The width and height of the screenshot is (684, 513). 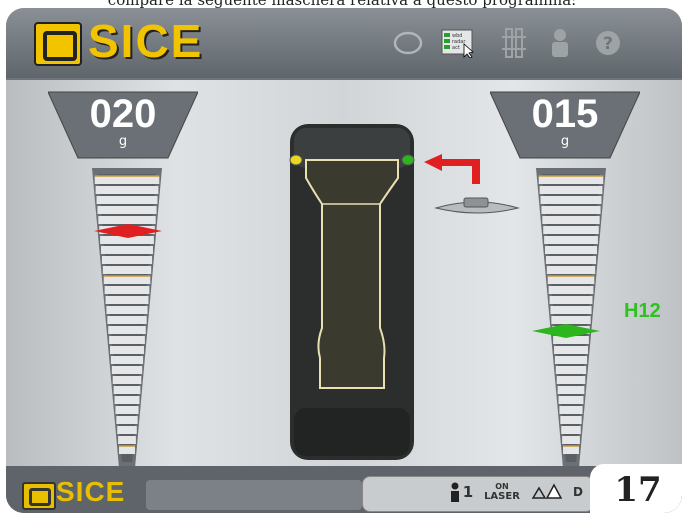 I want to click on laser-status-bottom: LASER, so click(x=502, y=496).